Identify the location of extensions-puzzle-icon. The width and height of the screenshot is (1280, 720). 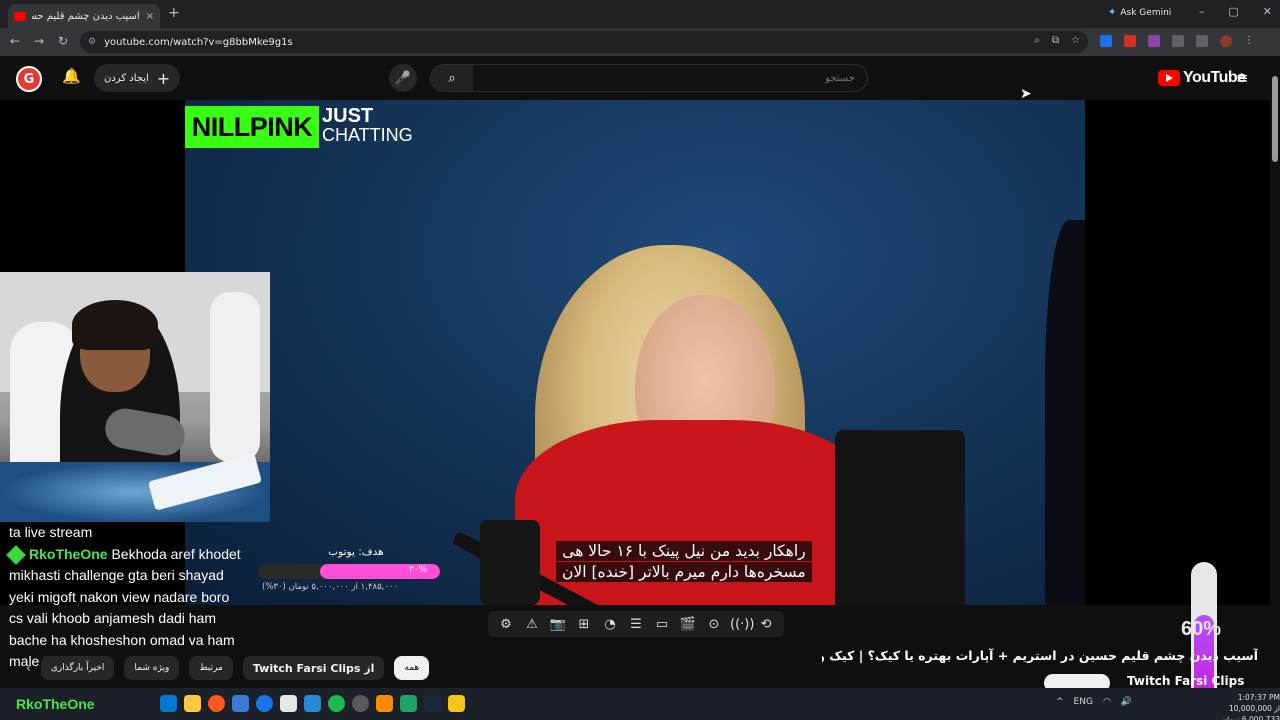
(1178, 41).